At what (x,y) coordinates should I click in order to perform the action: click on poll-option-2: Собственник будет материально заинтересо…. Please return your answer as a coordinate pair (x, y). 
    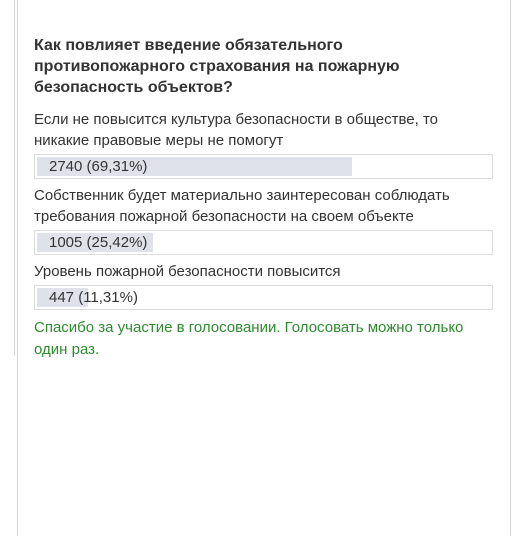
    Looking at the image, I should click on (265, 220).